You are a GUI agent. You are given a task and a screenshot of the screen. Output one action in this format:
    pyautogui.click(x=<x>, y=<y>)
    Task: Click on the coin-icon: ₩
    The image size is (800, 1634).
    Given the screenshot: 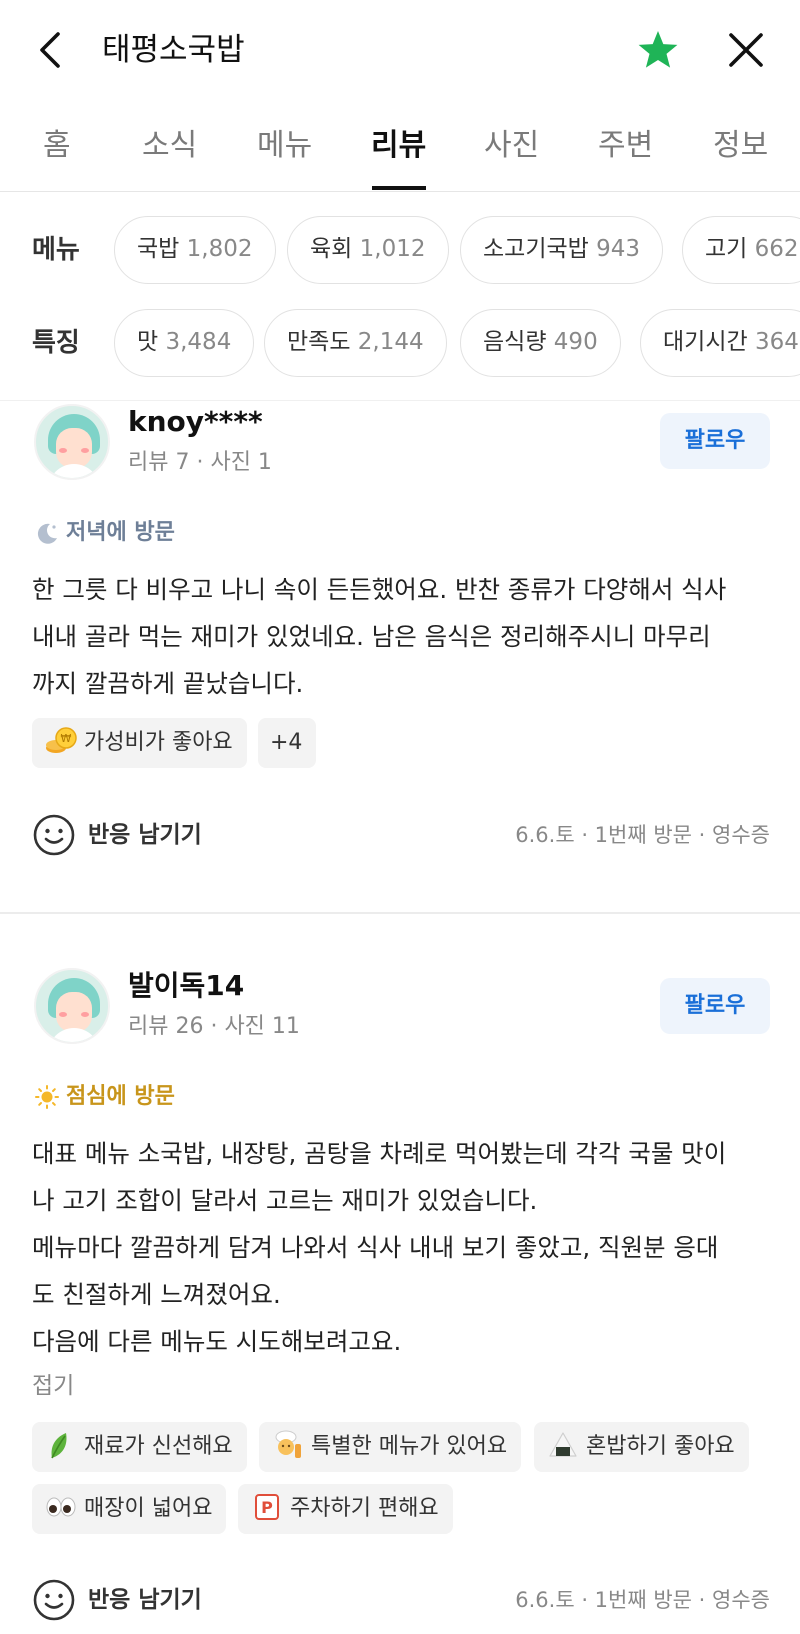 What is the action you would take?
    pyautogui.click(x=61, y=740)
    